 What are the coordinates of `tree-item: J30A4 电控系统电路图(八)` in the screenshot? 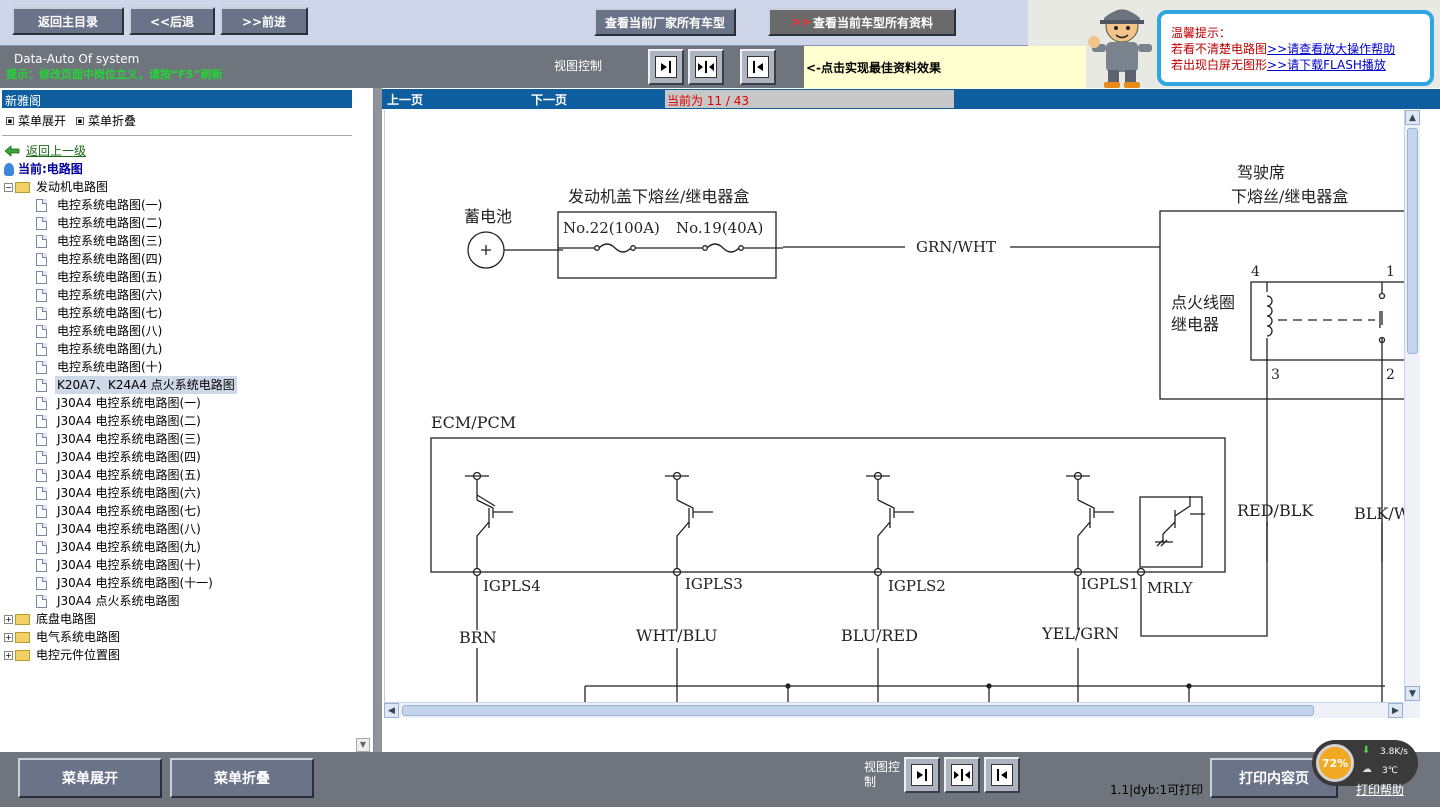 It's located at (120, 529).